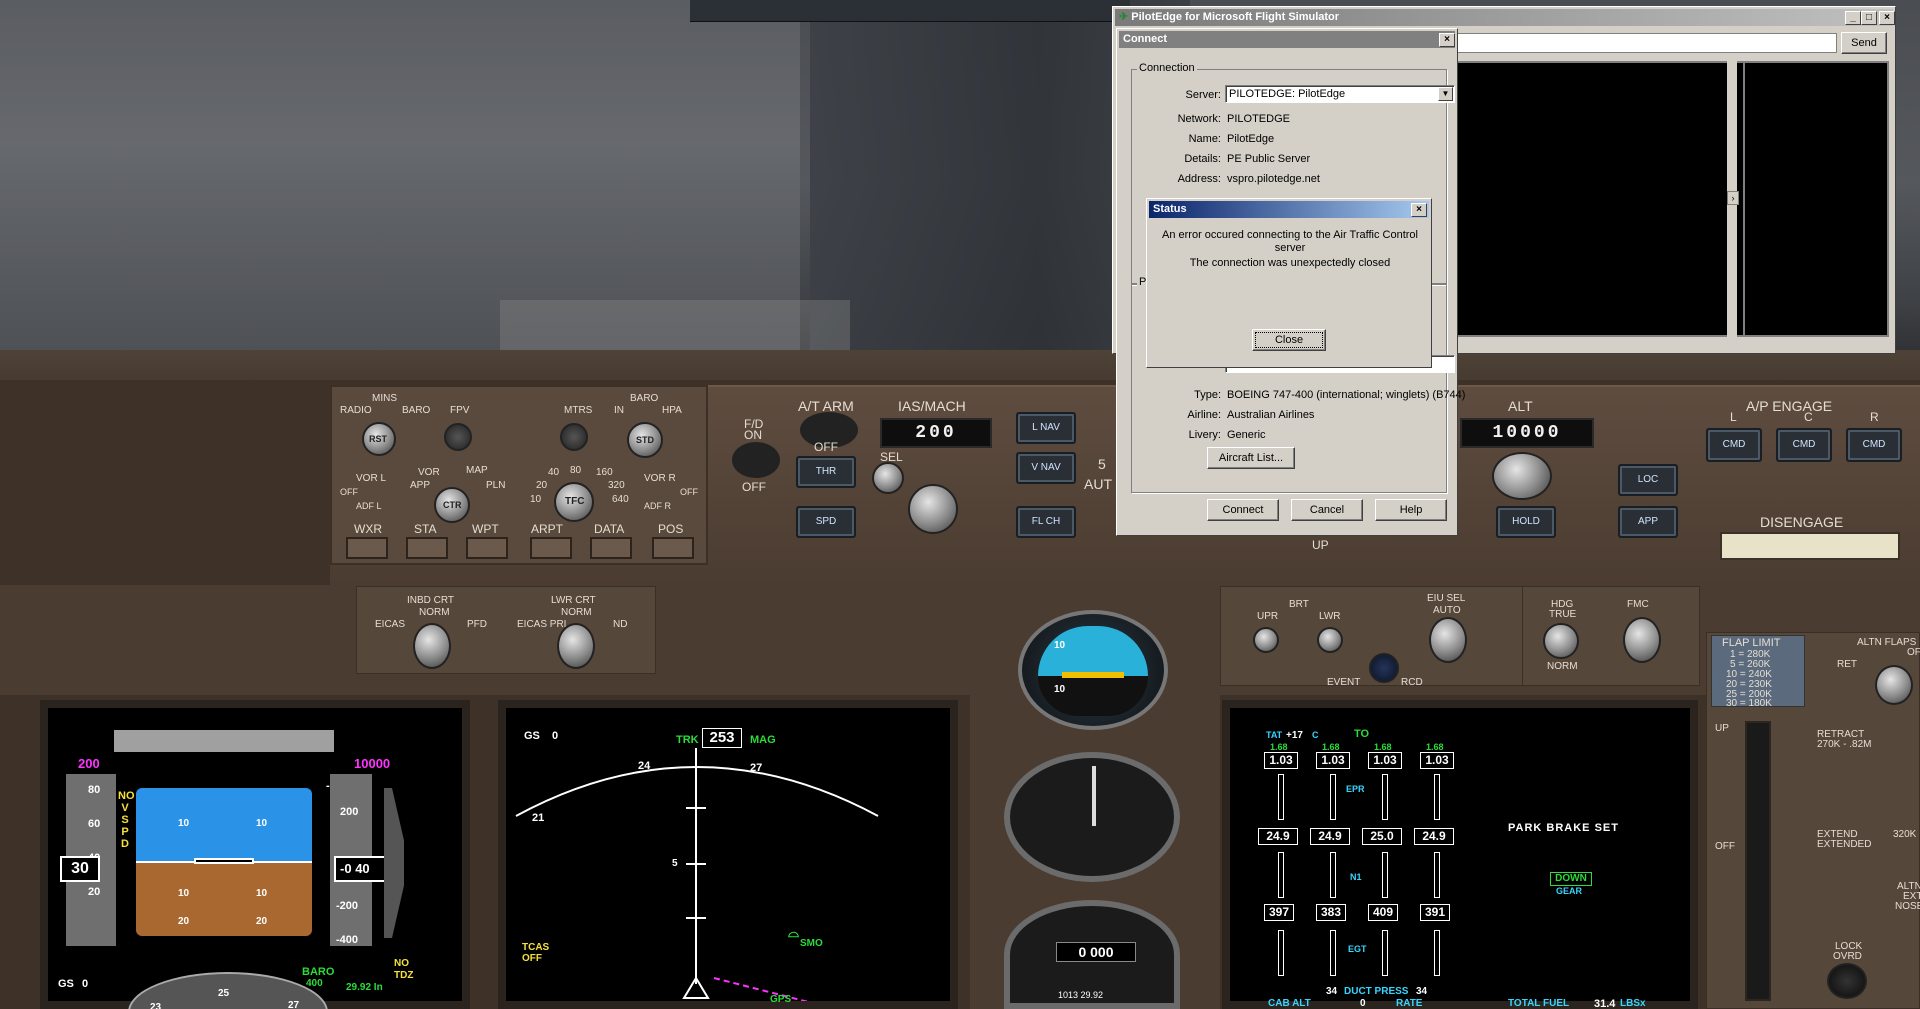  What do you see at coordinates (1289, 340) in the screenshot?
I see `status-close-button: Close` at bounding box center [1289, 340].